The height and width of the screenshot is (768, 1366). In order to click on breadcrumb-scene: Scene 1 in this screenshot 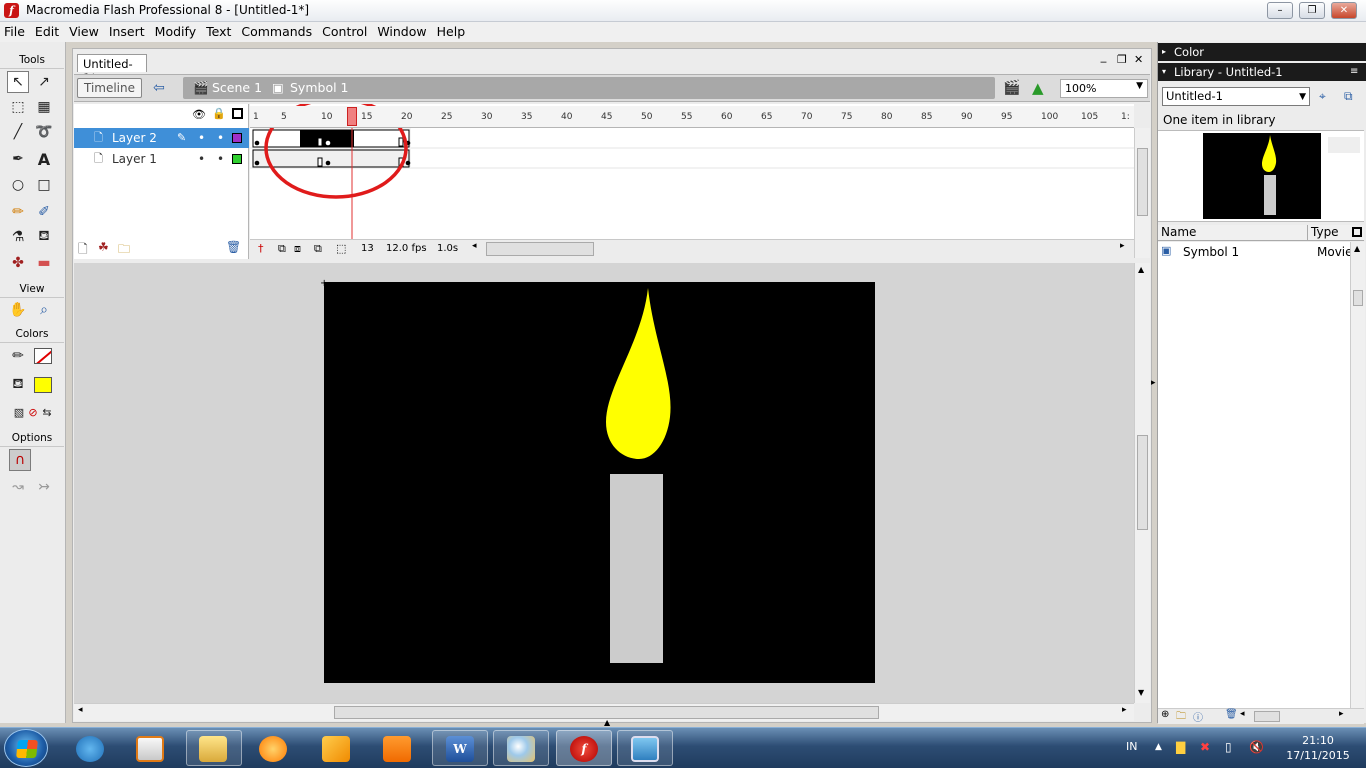, I will do `click(237, 87)`.